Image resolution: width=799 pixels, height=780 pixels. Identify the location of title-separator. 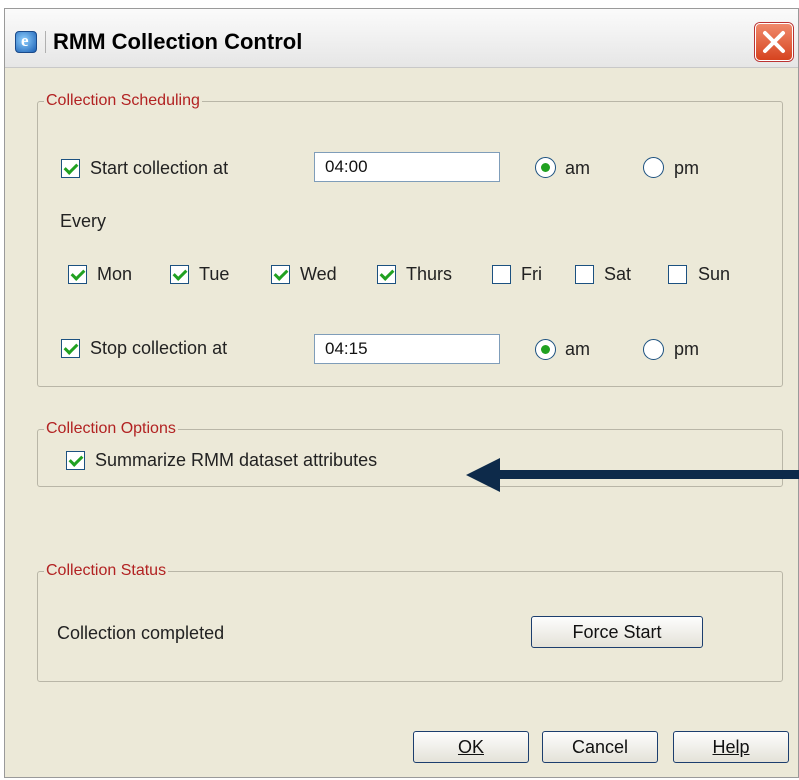
(45, 42).